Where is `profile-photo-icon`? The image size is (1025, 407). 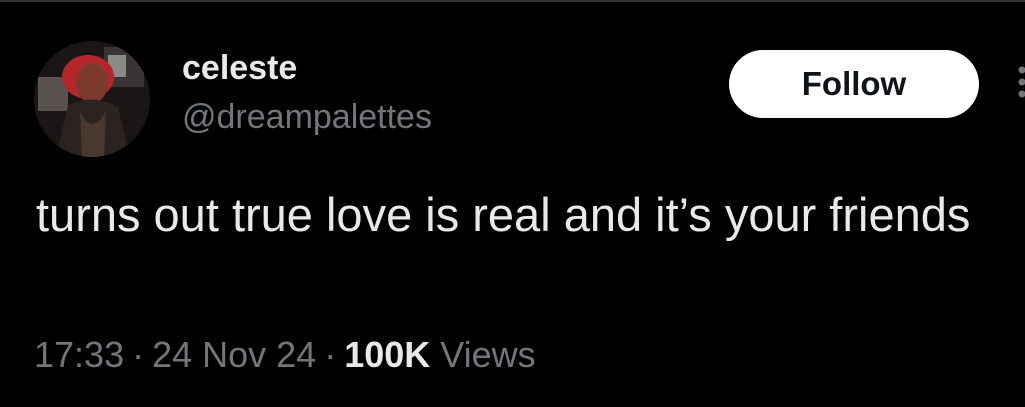 profile-photo-icon is located at coordinates (92, 99).